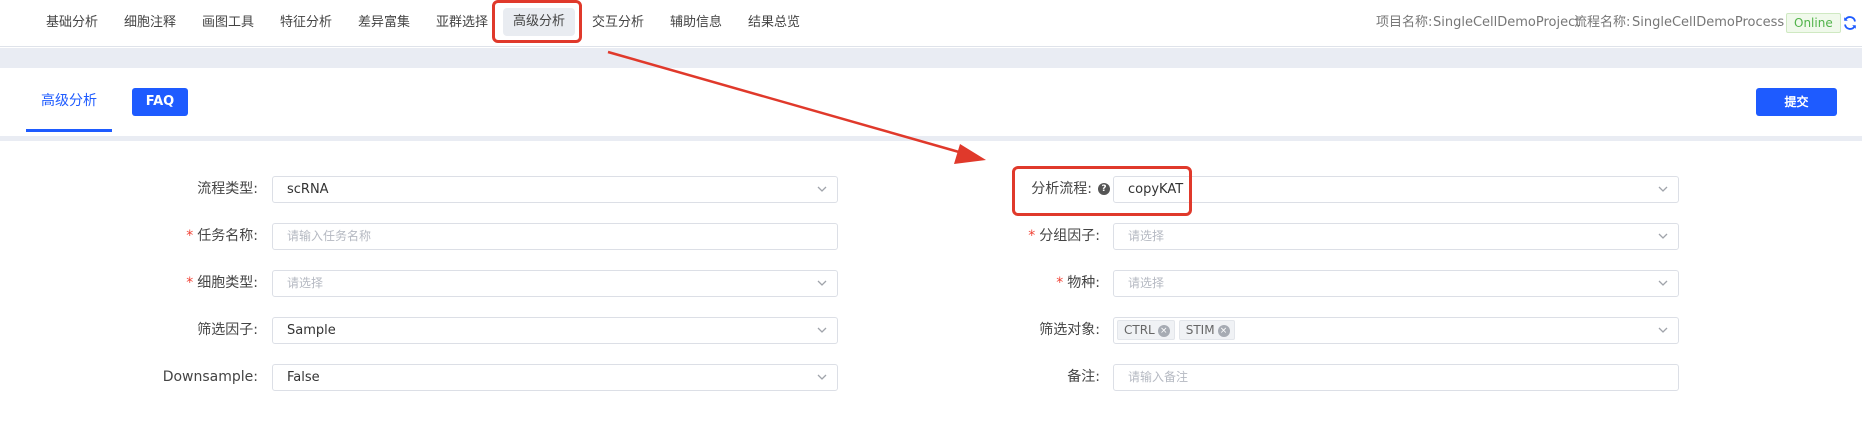 This screenshot has height=422, width=1862. I want to click on nav-item-plot-tools: 画图工具, so click(228, 23).